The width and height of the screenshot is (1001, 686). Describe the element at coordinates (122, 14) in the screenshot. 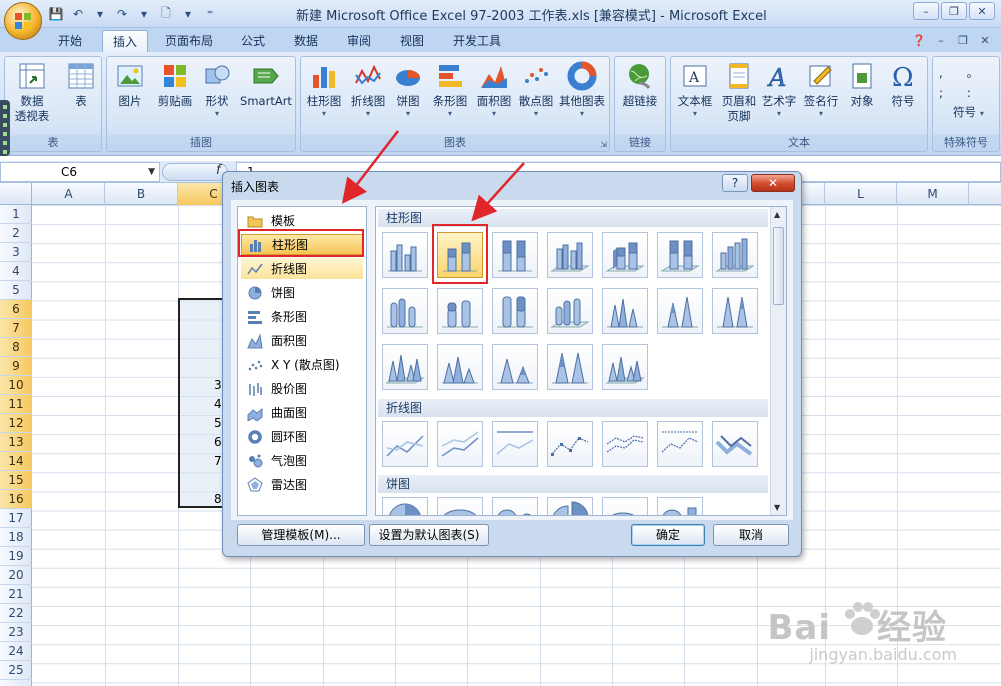

I see `redo-icon: ↷` at that location.